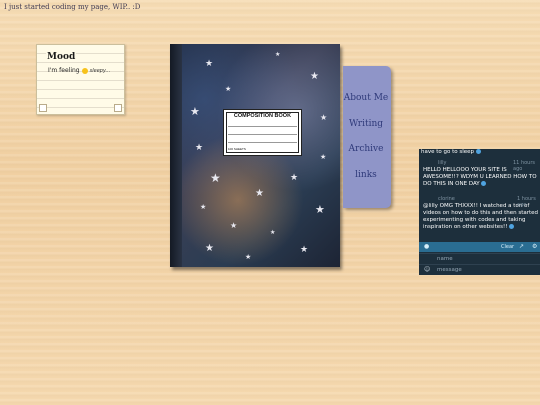 This screenshot has width=540, height=405. What do you see at coordinates (479, 247) in the screenshot?
I see `chat-toolbar: ● Clear ↗ ⚙` at bounding box center [479, 247].